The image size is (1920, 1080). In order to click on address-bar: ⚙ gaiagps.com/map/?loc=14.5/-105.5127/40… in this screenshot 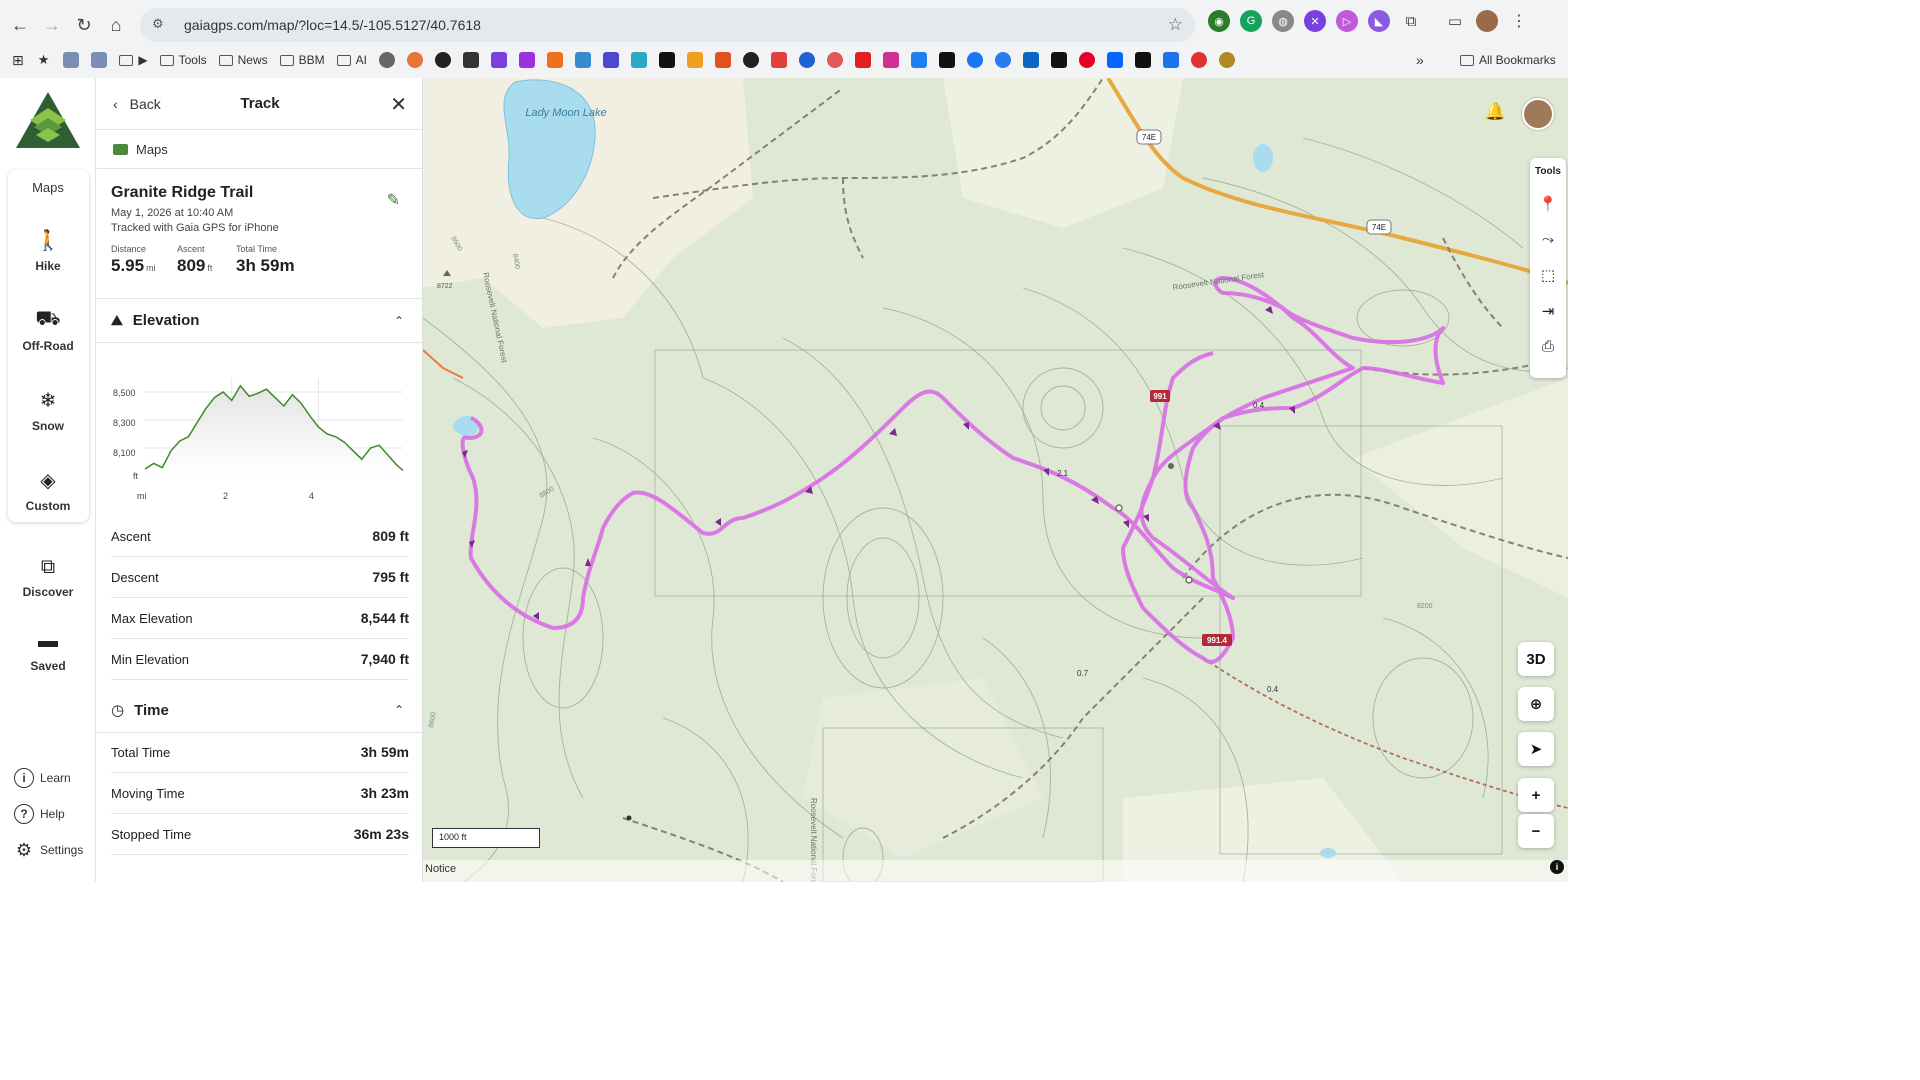, I will do `click(667, 25)`.